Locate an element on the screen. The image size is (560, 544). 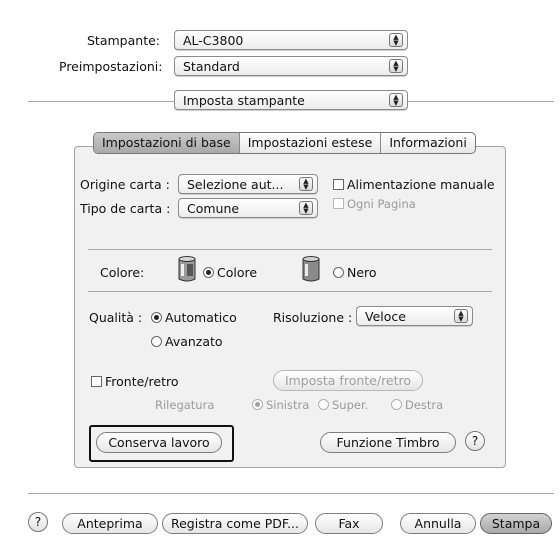
binding-right-label: Destra is located at coordinates (424, 405).